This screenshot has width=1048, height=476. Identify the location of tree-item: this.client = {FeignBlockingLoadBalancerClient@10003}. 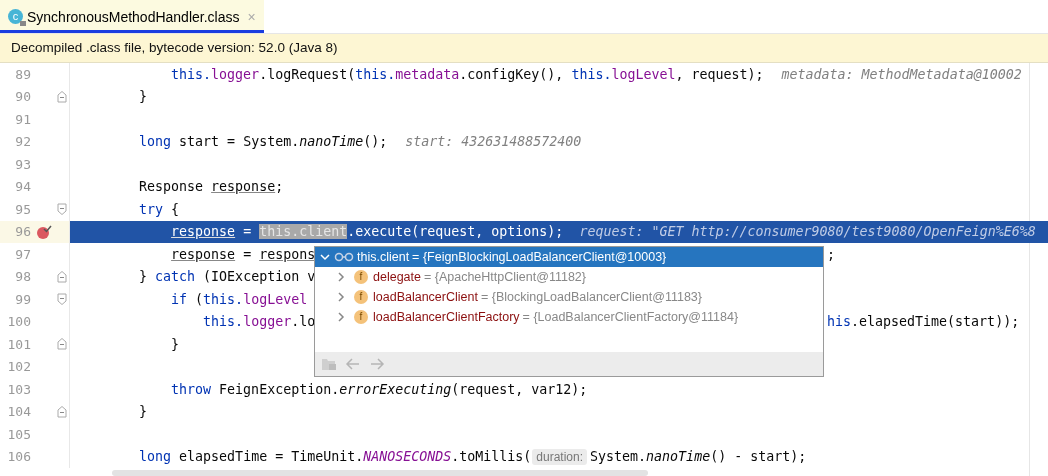
(569, 257).